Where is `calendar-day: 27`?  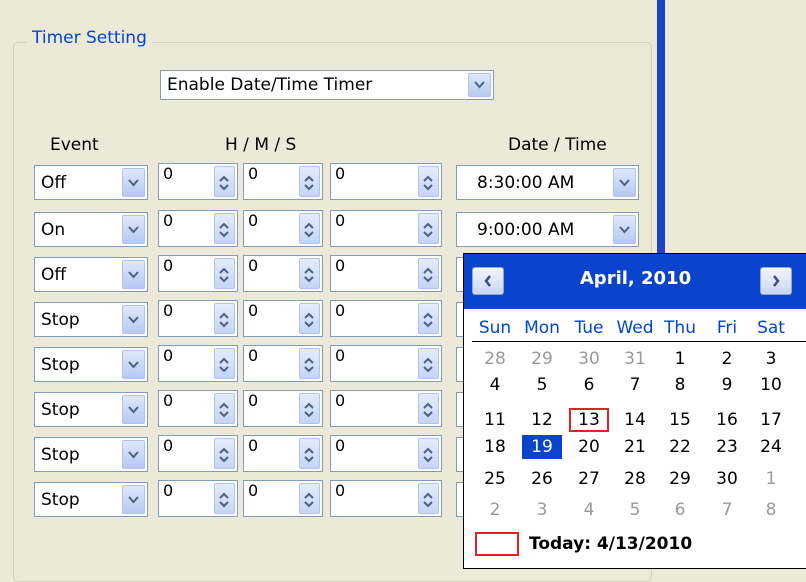
calendar-day: 27 is located at coordinates (589, 479).